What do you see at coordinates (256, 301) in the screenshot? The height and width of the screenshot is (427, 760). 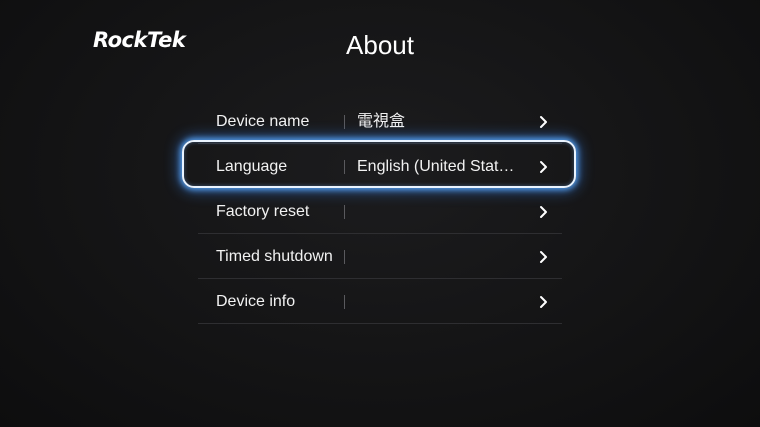 I see `setting-label: Device info` at bounding box center [256, 301].